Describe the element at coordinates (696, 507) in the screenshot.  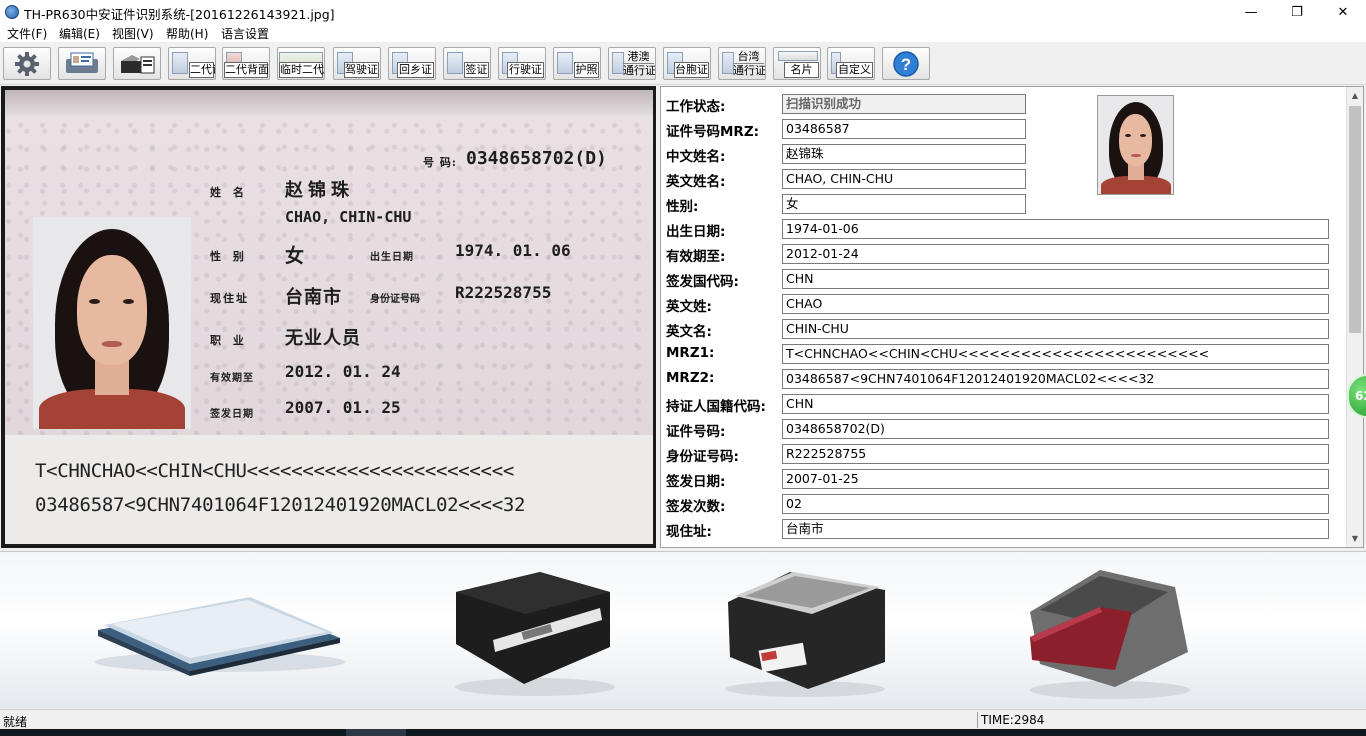
I see `field-label: 签发次数:` at that location.